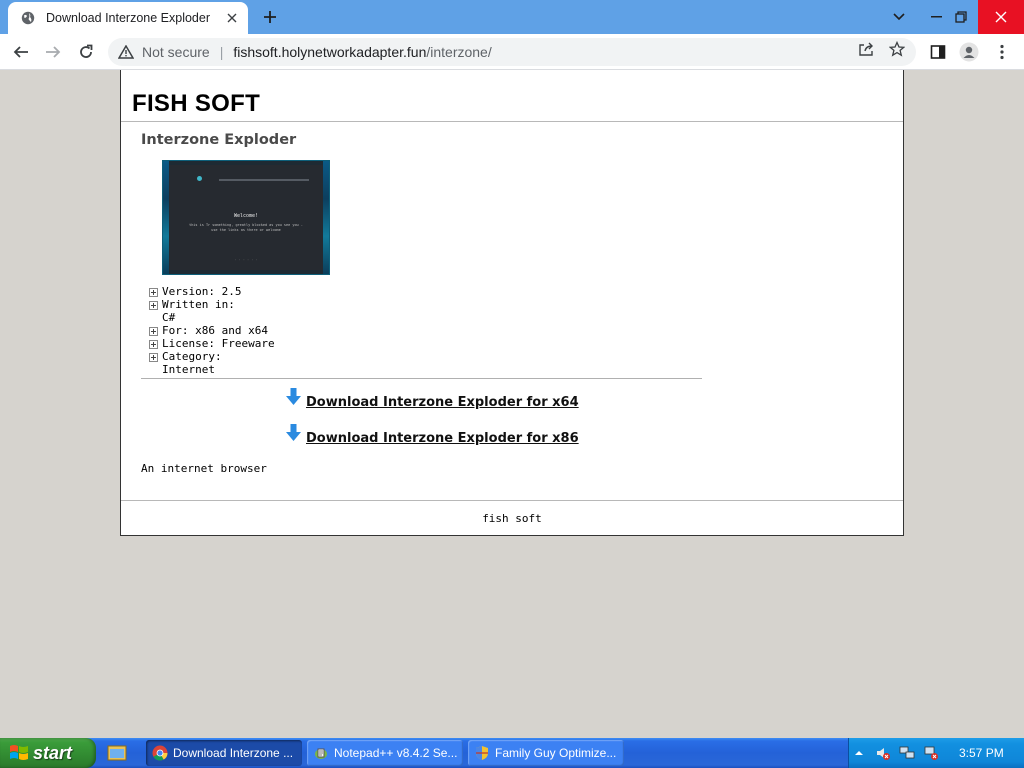  I want to click on spec-value: Internet, so click(188, 369).